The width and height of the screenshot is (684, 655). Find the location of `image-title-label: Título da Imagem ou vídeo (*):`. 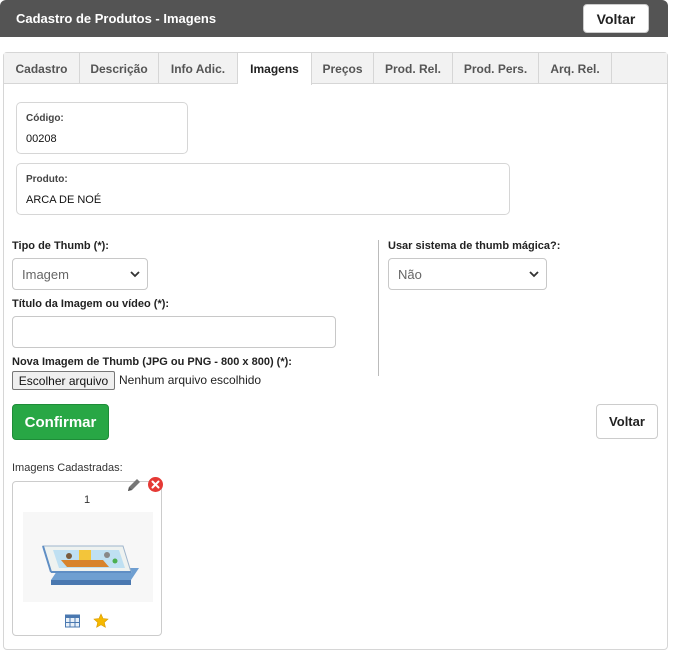

image-title-label: Título da Imagem ou vídeo (*): is located at coordinates (91, 304).